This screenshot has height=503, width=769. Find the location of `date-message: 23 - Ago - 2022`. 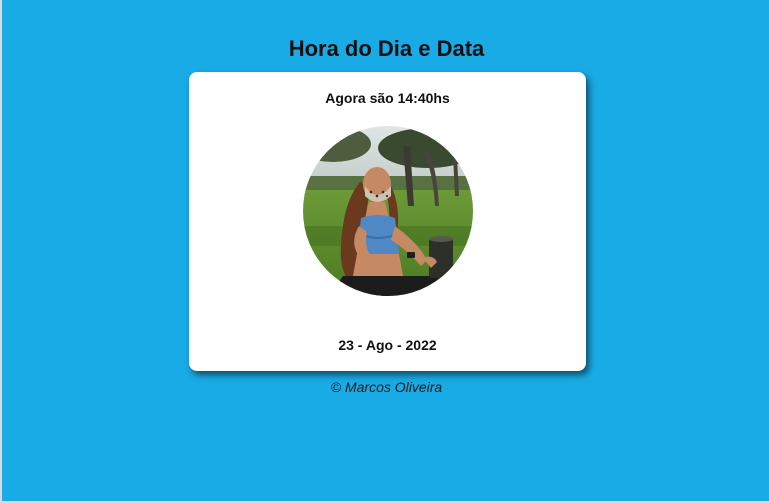

date-message: 23 - Ago - 2022 is located at coordinates (387, 345).